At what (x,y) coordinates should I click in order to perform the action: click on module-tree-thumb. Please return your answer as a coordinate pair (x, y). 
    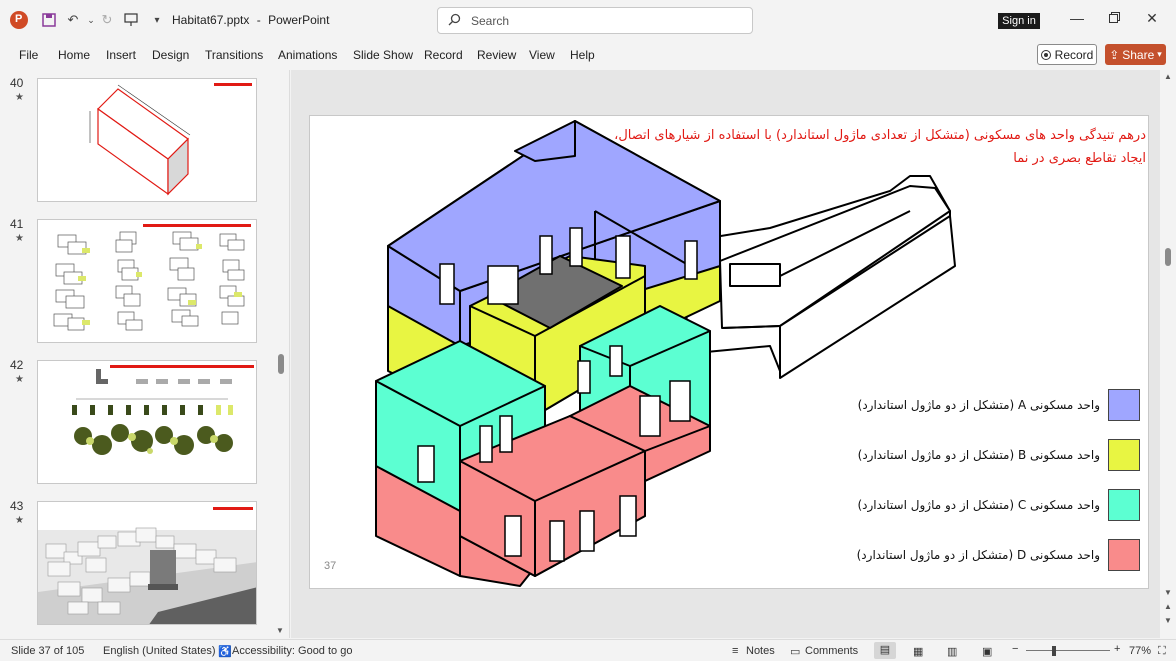
    Looking at the image, I should click on (163, 410).